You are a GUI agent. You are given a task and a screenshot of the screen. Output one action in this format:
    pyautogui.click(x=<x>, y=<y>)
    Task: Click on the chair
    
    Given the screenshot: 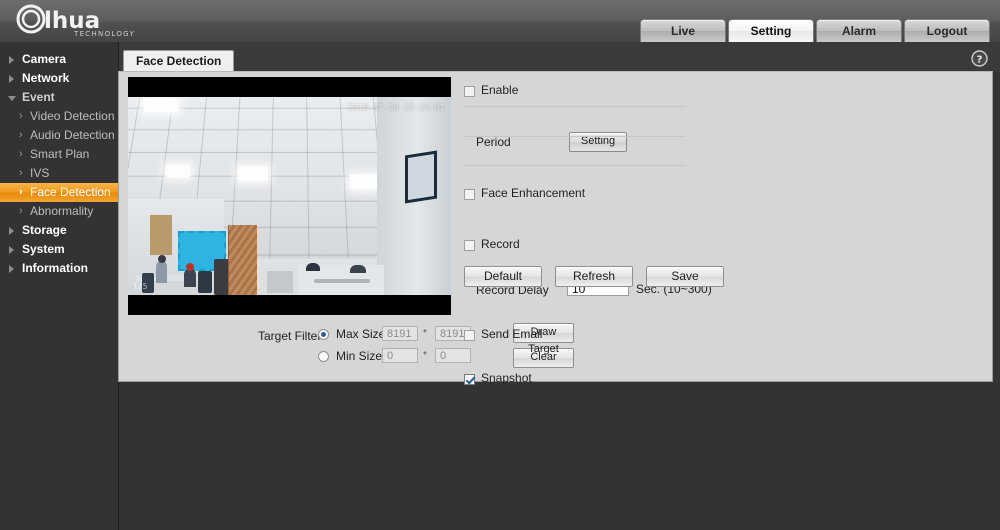 What is the action you would take?
    pyautogui.click(x=205, y=282)
    